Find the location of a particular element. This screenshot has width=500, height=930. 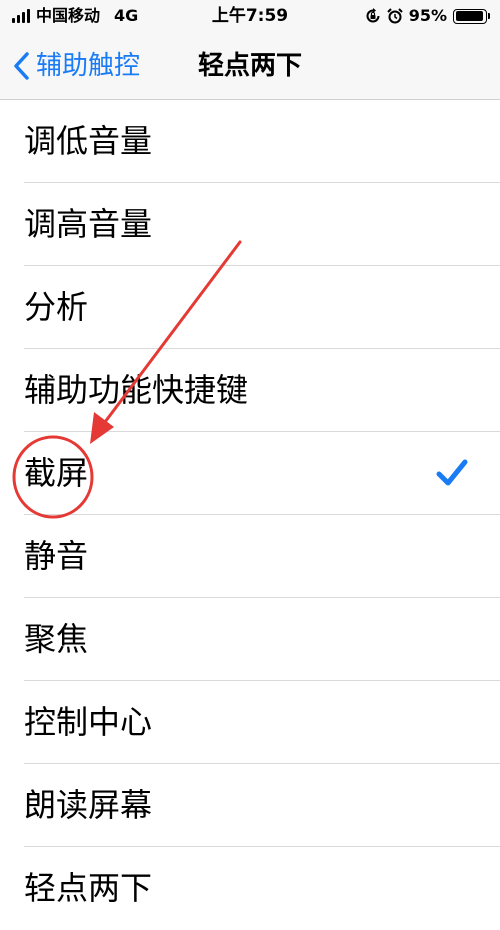

list-item-label: 控制中心 is located at coordinates (88, 722).